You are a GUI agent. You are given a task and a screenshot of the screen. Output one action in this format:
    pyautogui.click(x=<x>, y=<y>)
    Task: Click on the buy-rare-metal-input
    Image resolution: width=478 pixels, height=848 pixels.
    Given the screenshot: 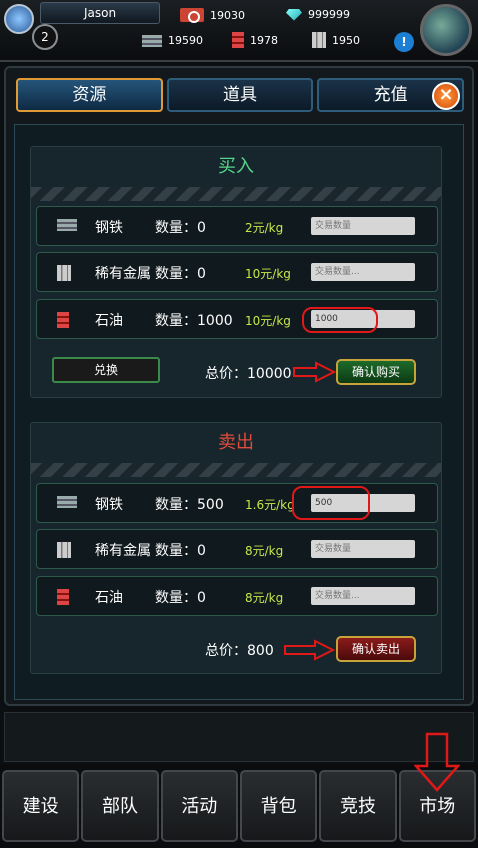 What is the action you would take?
    pyautogui.click(x=363, y=272)
    